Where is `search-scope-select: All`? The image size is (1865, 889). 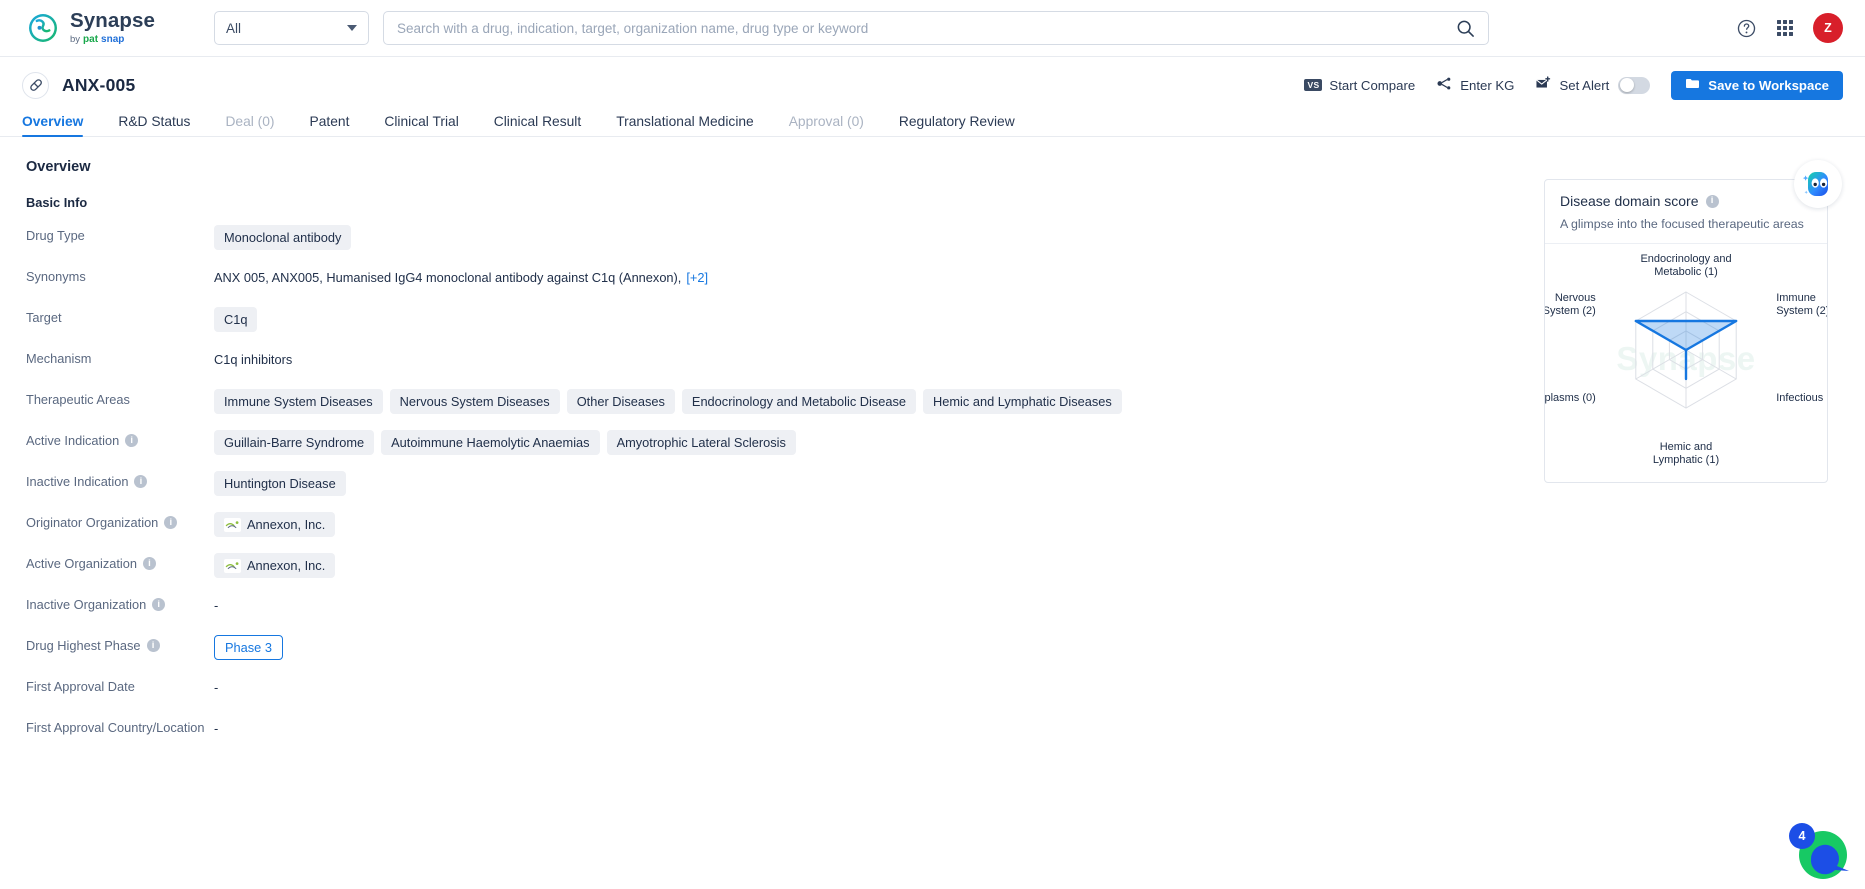 search-scope-select: All is located at coordinates (291, 28).